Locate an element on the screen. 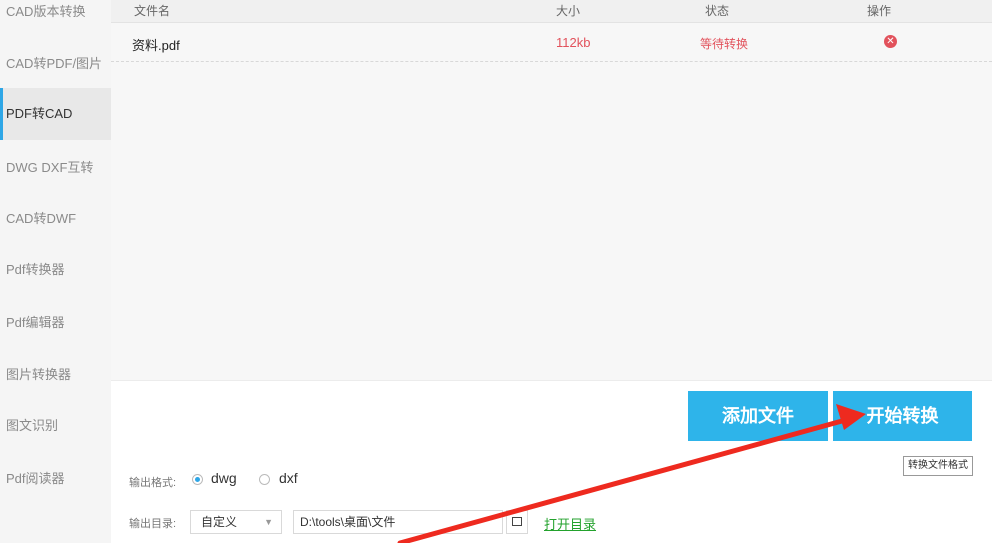 This screenshot has height=543, width=992. open-directory-link: 打开目录 is located at coordinates (570, 523).